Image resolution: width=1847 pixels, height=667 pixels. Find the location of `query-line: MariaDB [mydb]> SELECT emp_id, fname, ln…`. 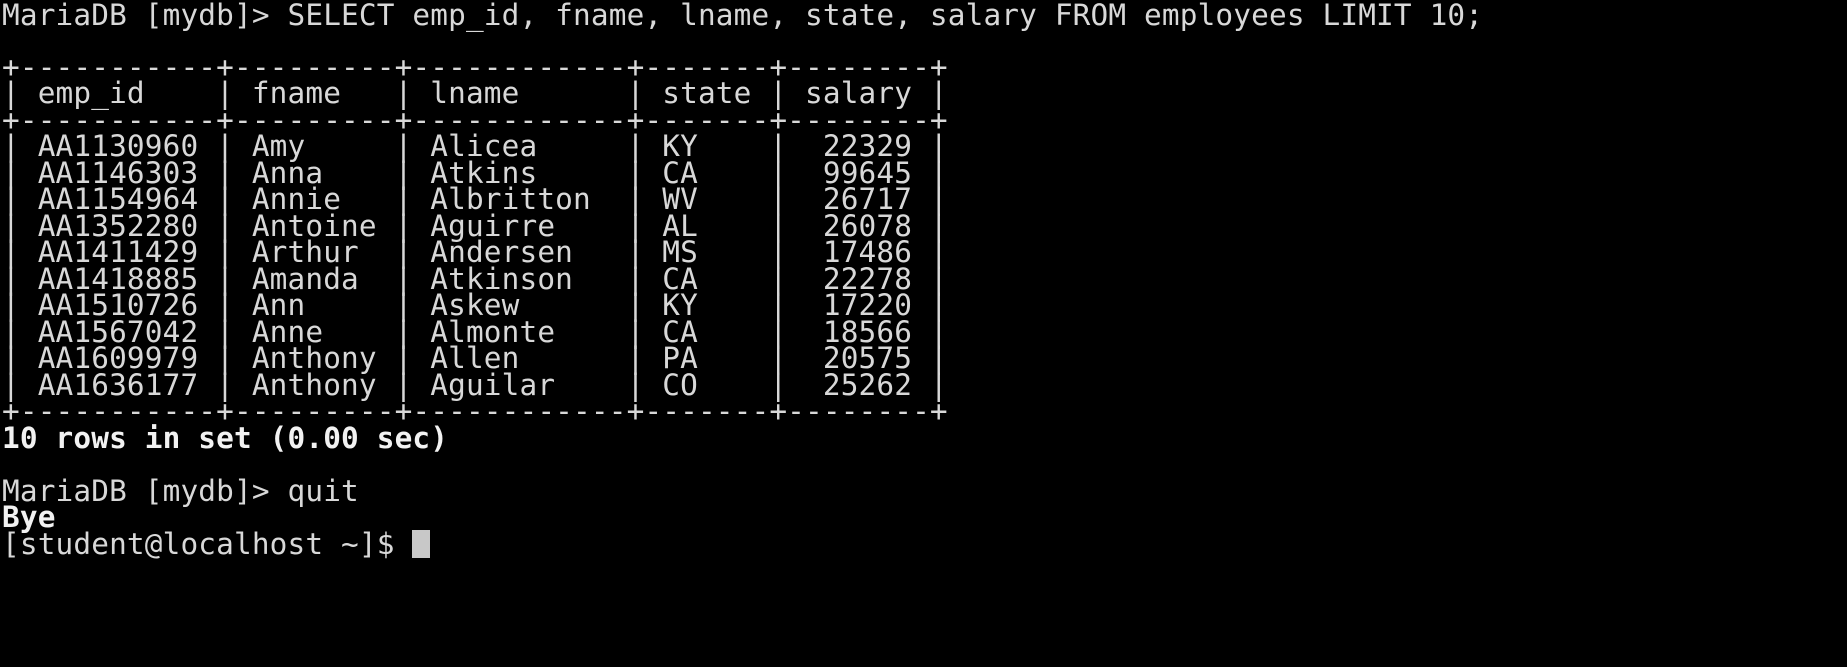

query-line: MariaDB [mydb]> SELECT emp_id, fname, ln… is located at coordinates (743, 16).